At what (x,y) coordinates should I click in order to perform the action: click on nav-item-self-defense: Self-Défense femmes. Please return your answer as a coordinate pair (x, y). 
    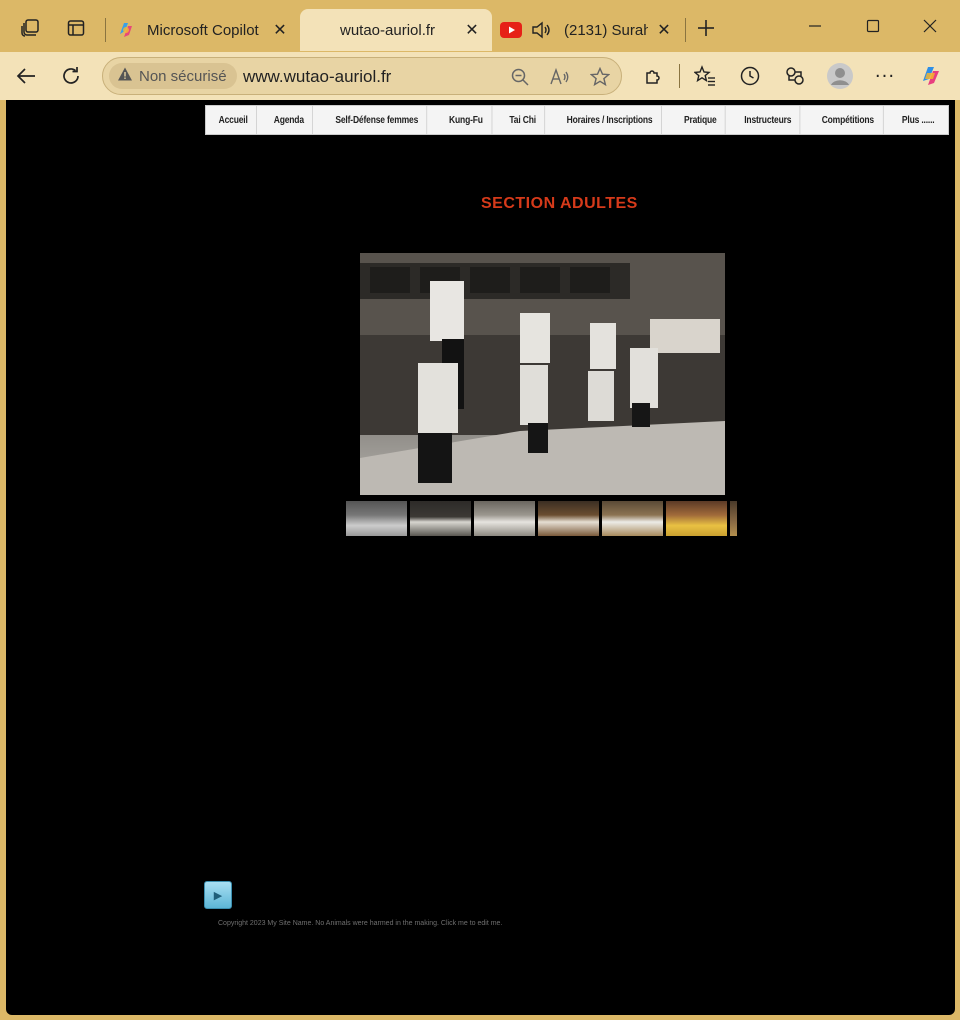
    Looking at the image, I should click on (377, 120).